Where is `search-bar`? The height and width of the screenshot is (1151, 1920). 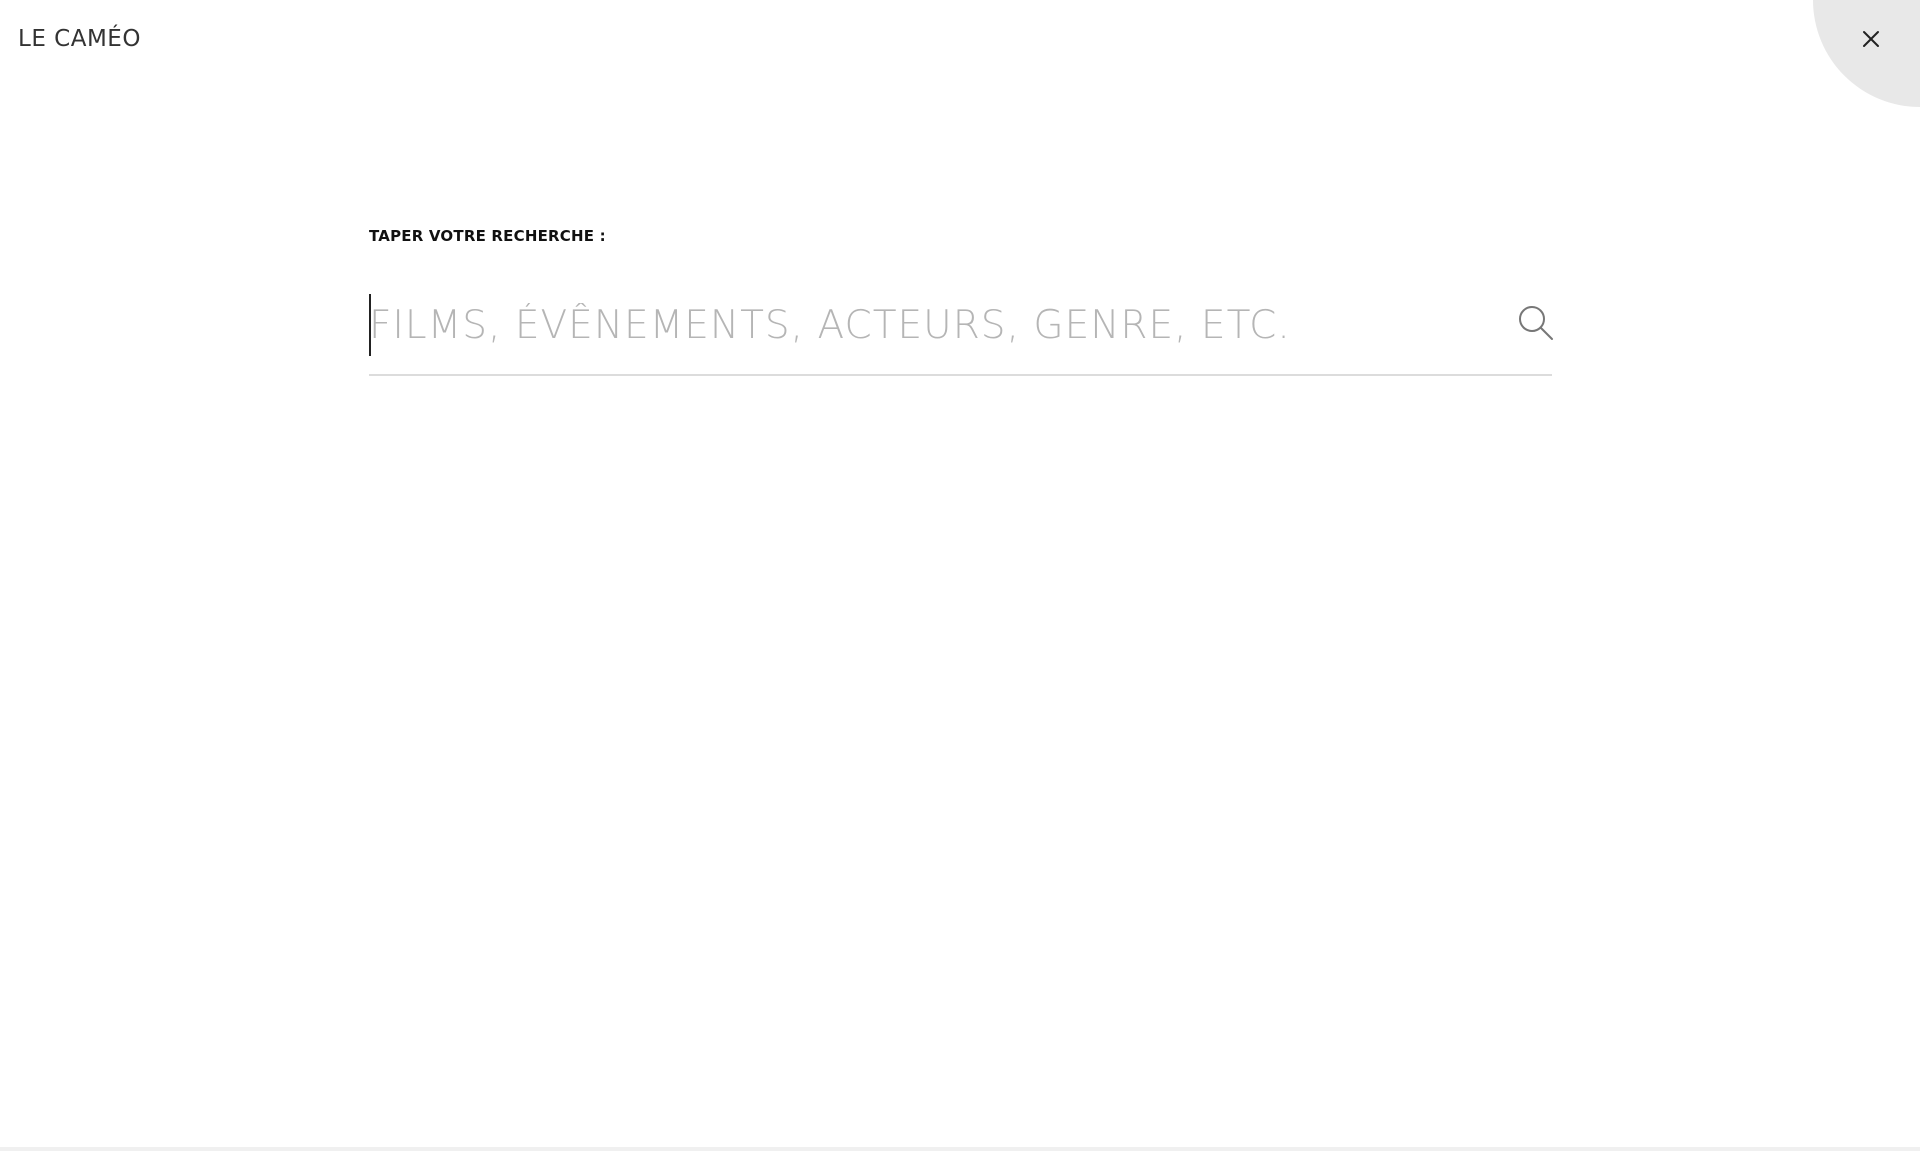 search-bar is located at coordinates (962, 334).